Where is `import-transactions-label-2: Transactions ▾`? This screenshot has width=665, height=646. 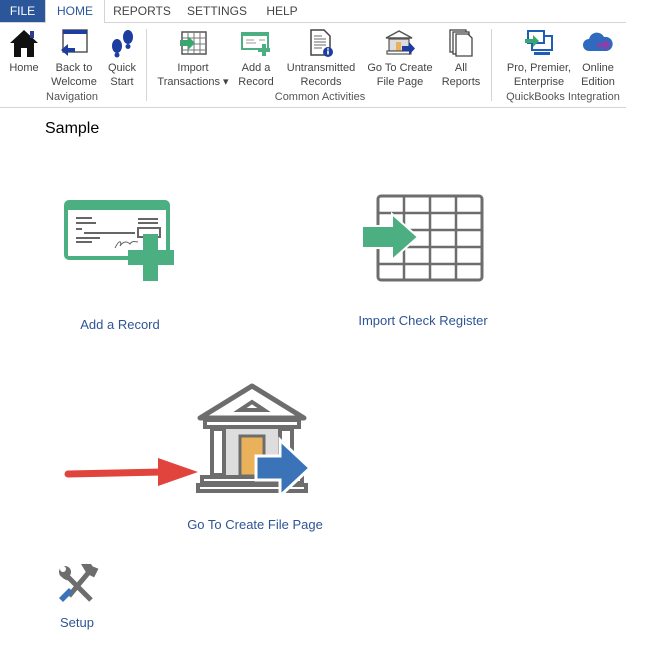
import-transactions-label-2: Transactions ▾ is located at coordinates (193, 82).